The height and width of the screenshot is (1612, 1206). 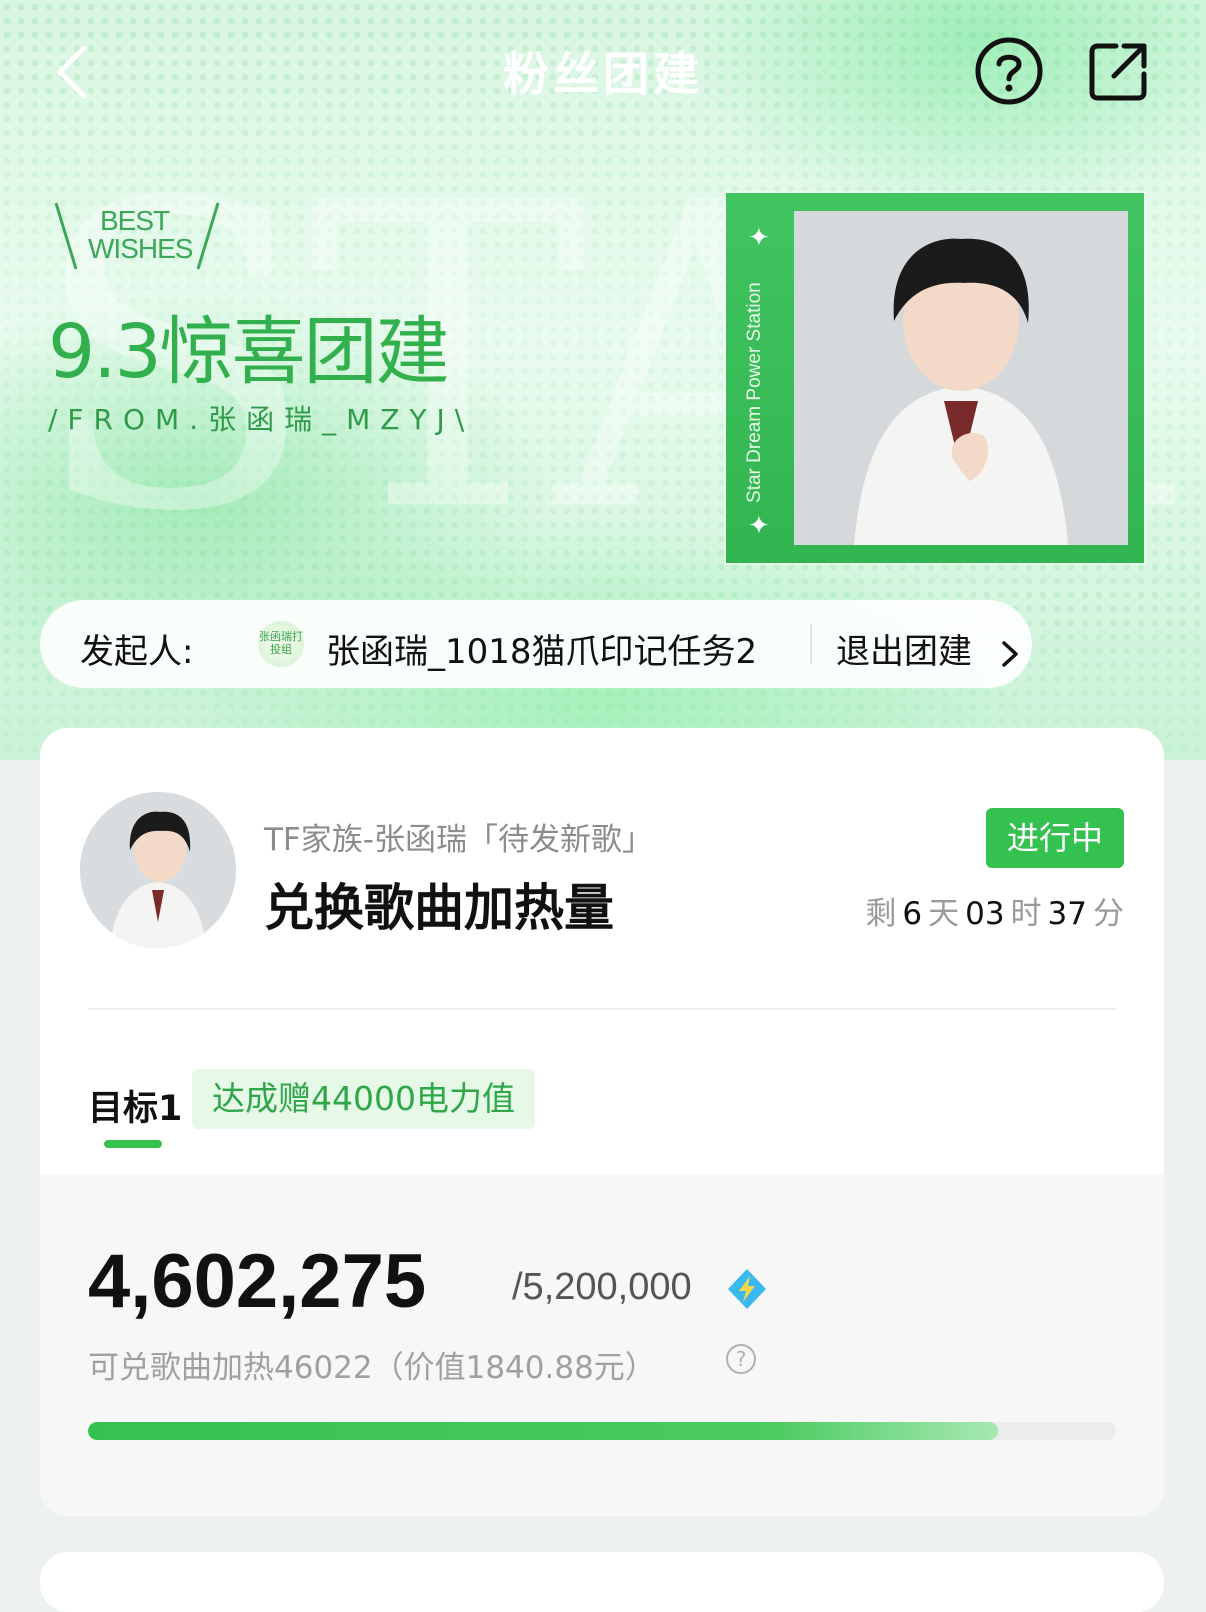 I want to click on share-external-icon, so click(x=1118, y=72).